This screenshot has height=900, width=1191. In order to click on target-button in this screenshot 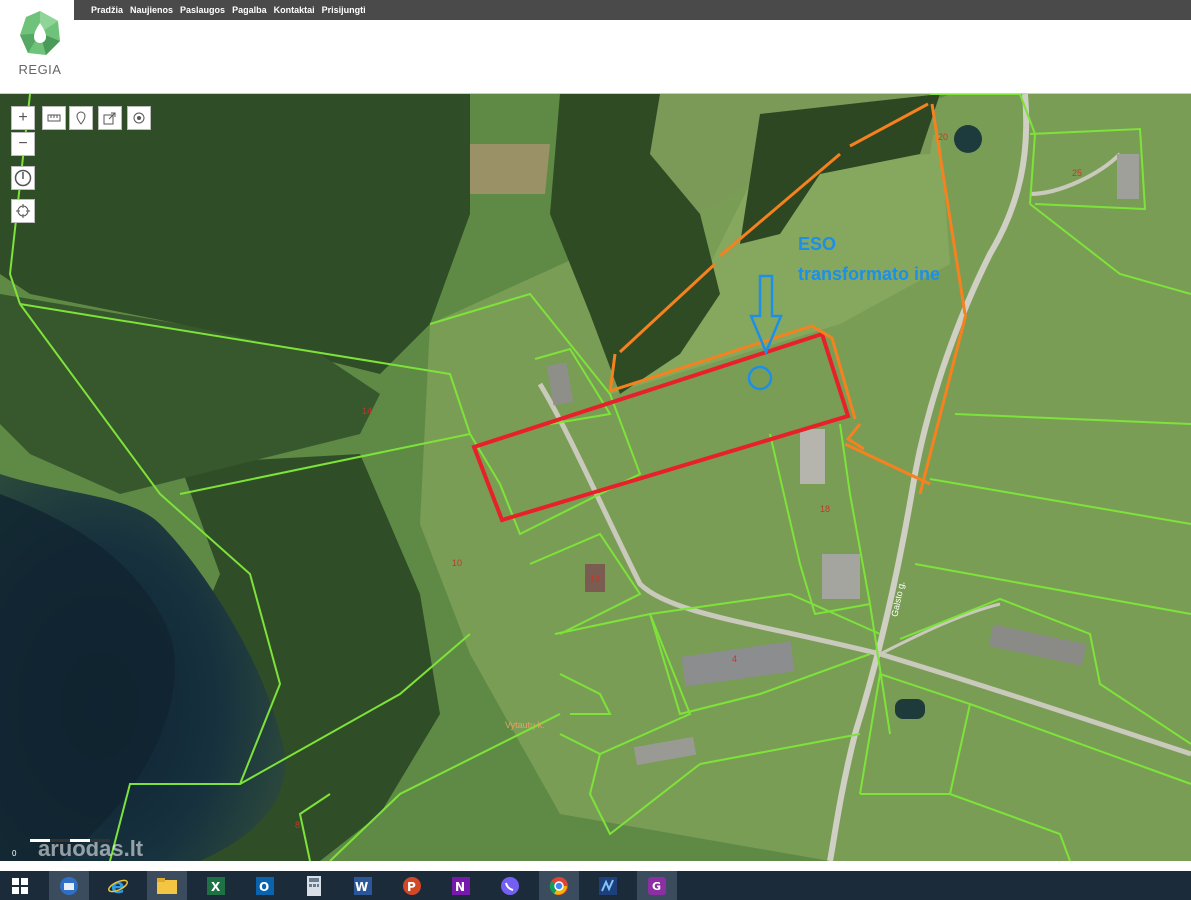, I will do `click(139, 118)`.